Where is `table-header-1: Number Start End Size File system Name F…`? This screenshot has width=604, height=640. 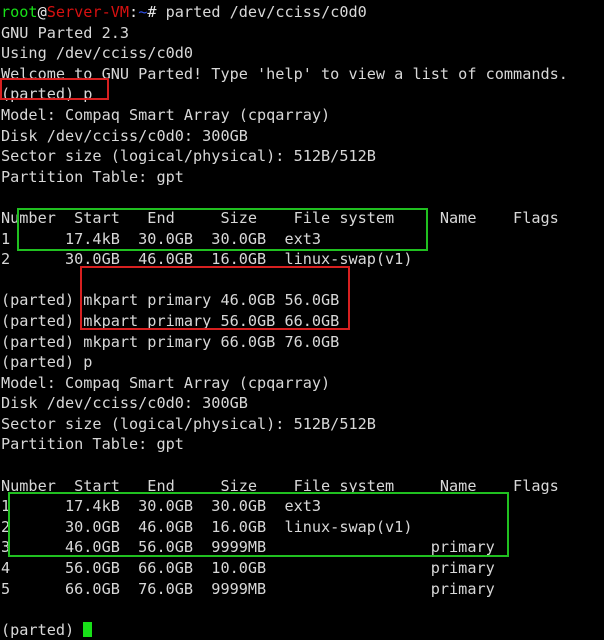 table-header-1: Number Start End Size File system Name F… is located at coordinates (280, 217).